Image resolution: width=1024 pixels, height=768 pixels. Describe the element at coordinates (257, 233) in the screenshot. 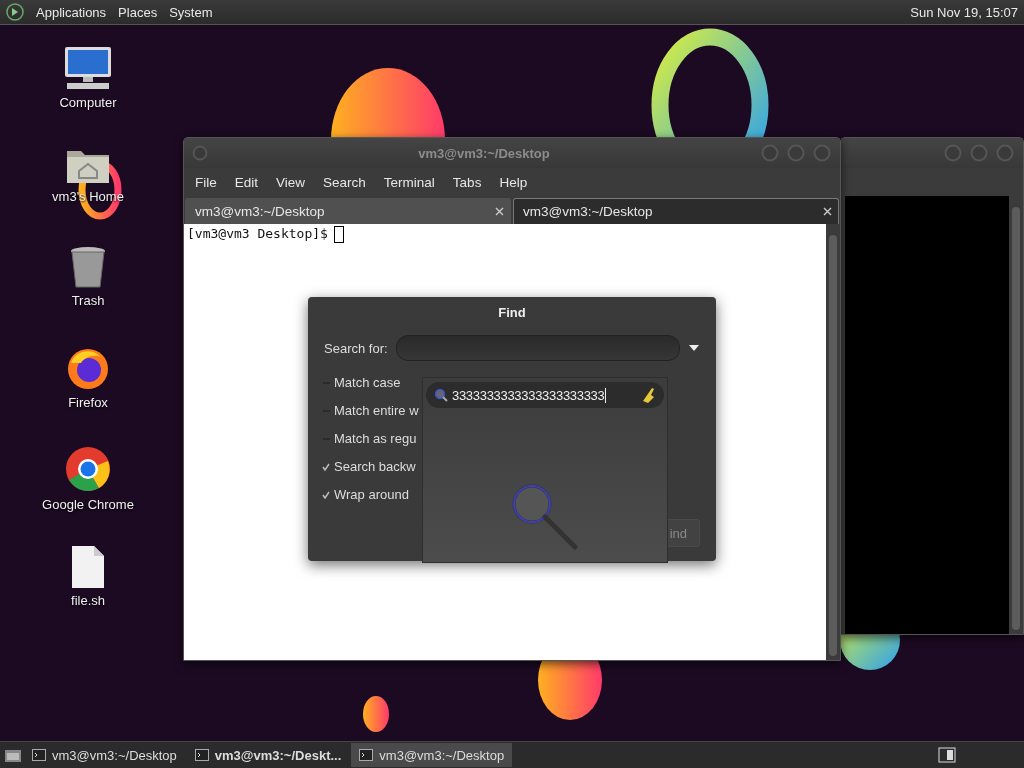

I see `terminal-prompt: [vm3@vm3 Desktop]$` at that location.